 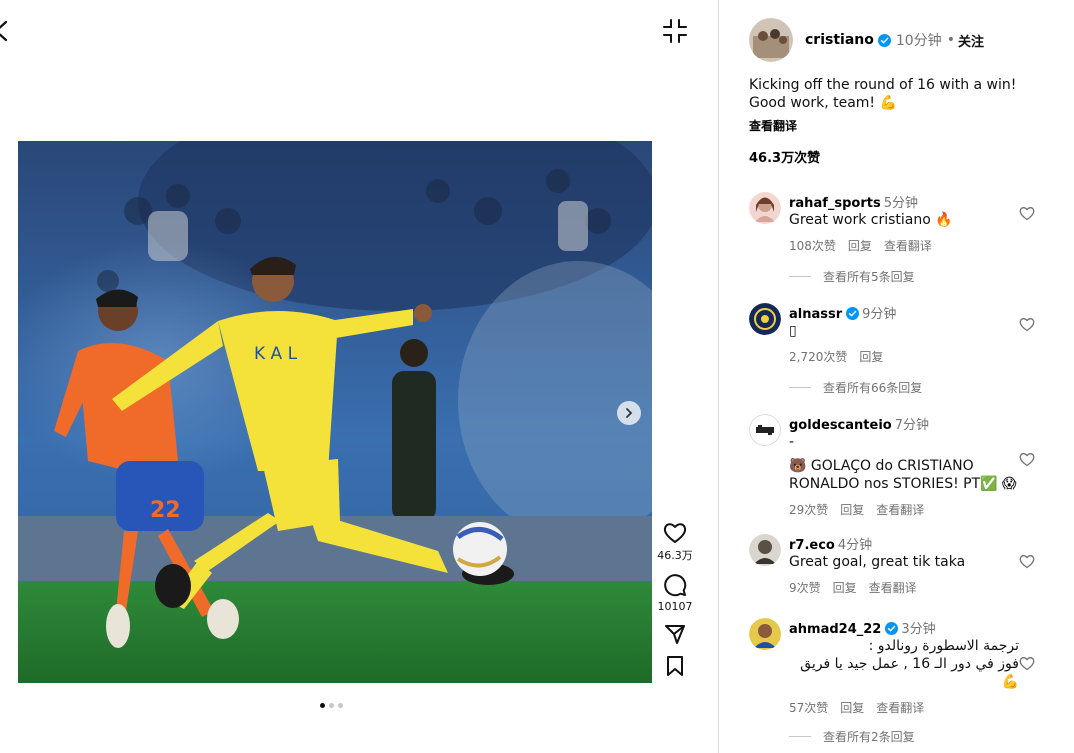 I want to click on comment-text-line: -, so click(x=792, y=442).